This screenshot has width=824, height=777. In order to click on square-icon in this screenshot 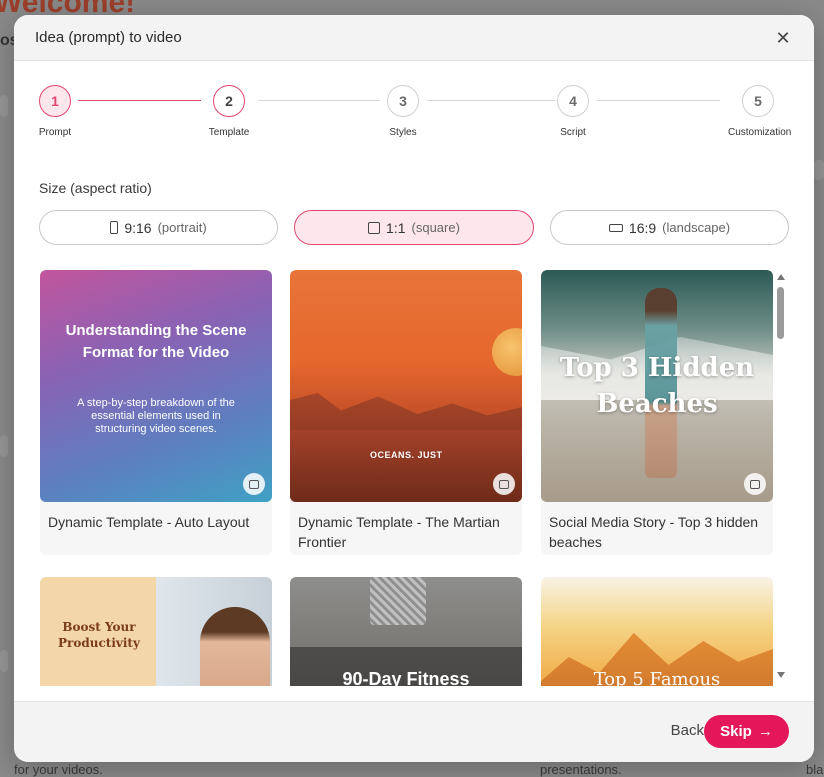, I will do `click(374, 227)`.